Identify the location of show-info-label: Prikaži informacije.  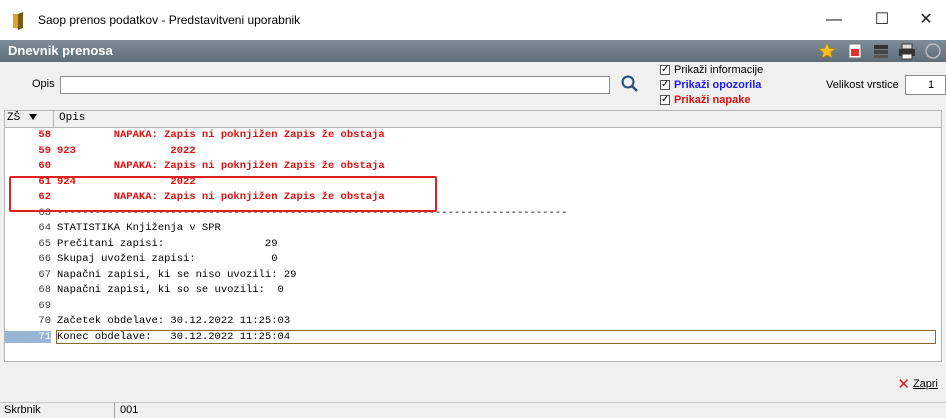
(719, 70).